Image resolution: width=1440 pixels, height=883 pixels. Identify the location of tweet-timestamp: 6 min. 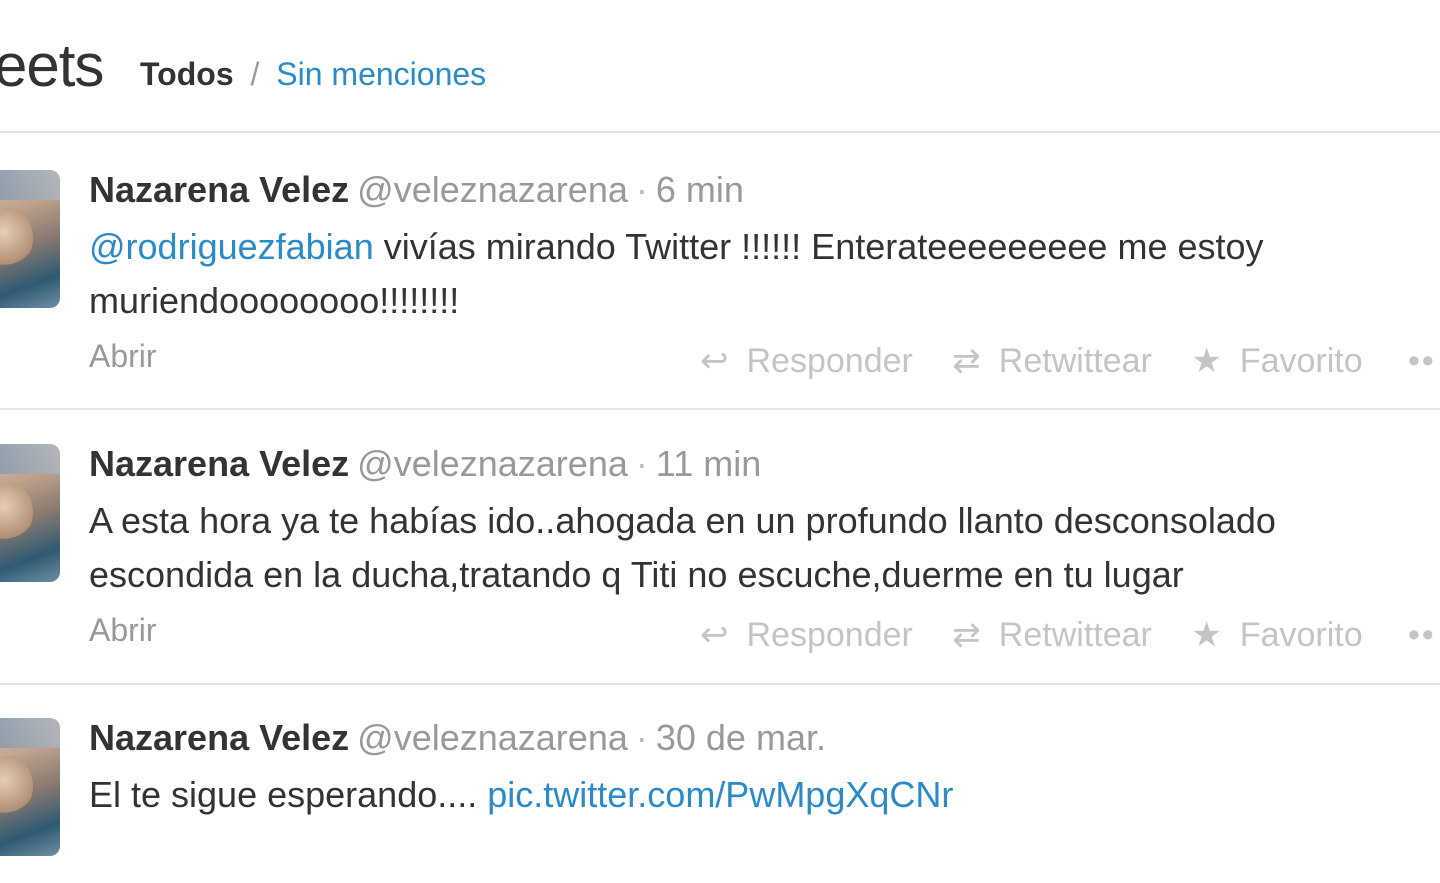
(700, 189).